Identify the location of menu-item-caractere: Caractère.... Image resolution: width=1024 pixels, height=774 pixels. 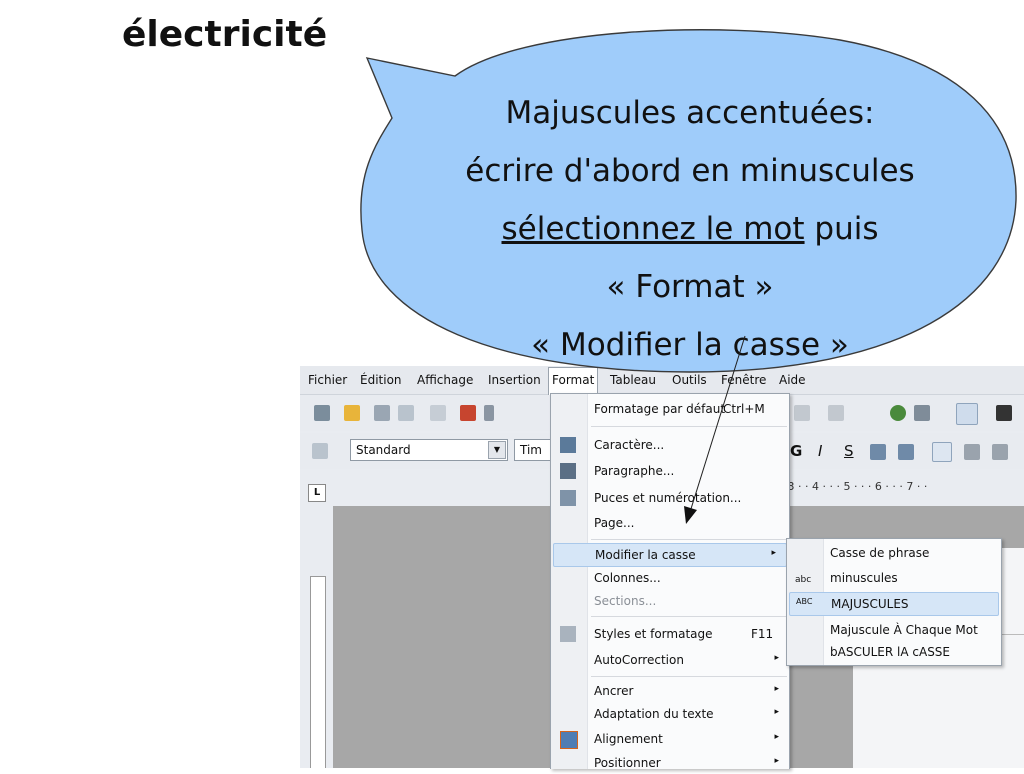
(670, 445).